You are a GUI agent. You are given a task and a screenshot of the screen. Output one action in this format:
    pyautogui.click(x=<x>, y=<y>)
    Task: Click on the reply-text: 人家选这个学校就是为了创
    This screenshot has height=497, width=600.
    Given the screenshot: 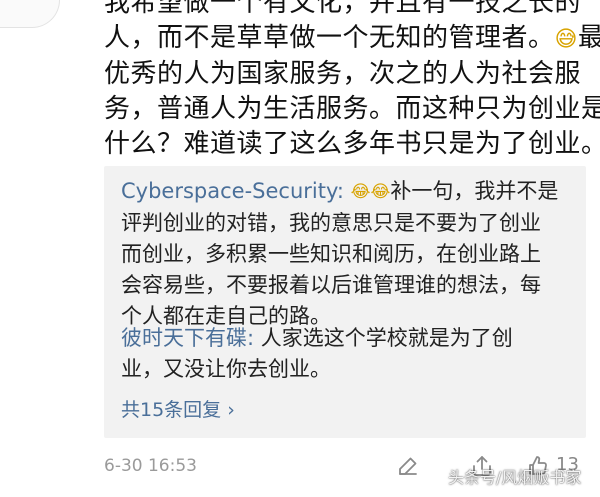 What is the action you would take?
    pyautogui.click(x=383, y=338)
    